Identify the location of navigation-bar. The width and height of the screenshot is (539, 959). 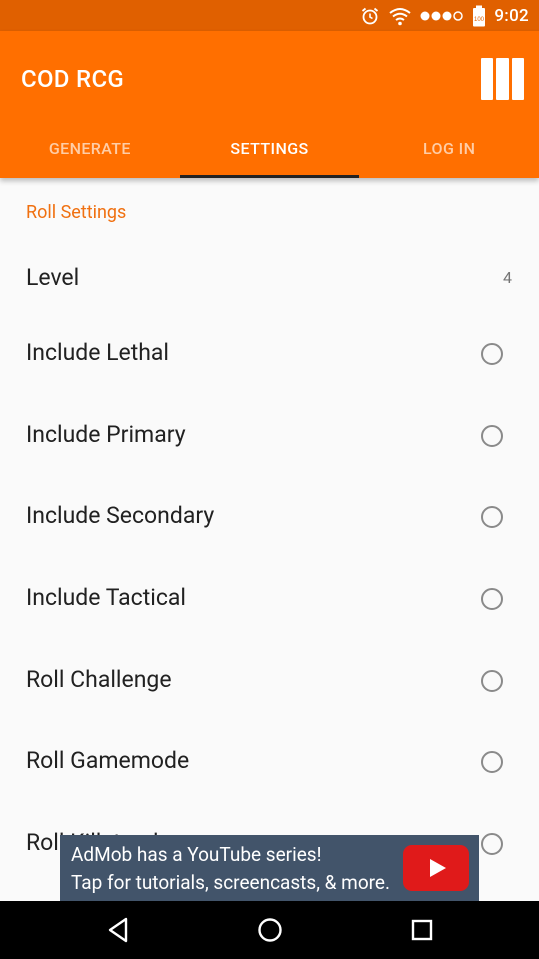
(269, 930).